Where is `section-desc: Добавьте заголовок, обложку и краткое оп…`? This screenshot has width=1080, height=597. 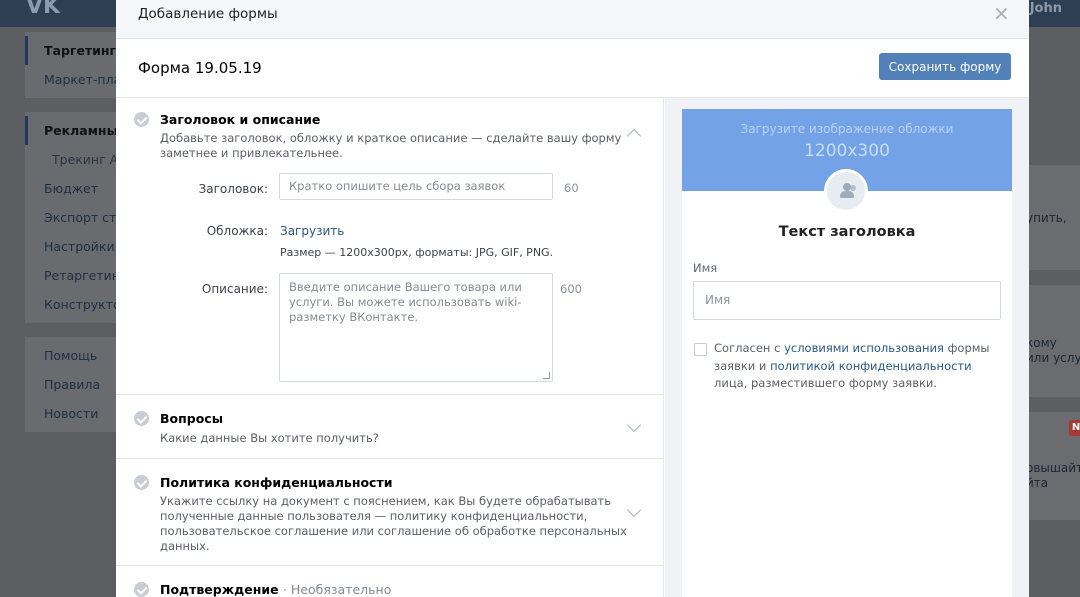
section-desc: Добавьте заголовок, обложку и краткое оп… is located at coordinates (391, 138).